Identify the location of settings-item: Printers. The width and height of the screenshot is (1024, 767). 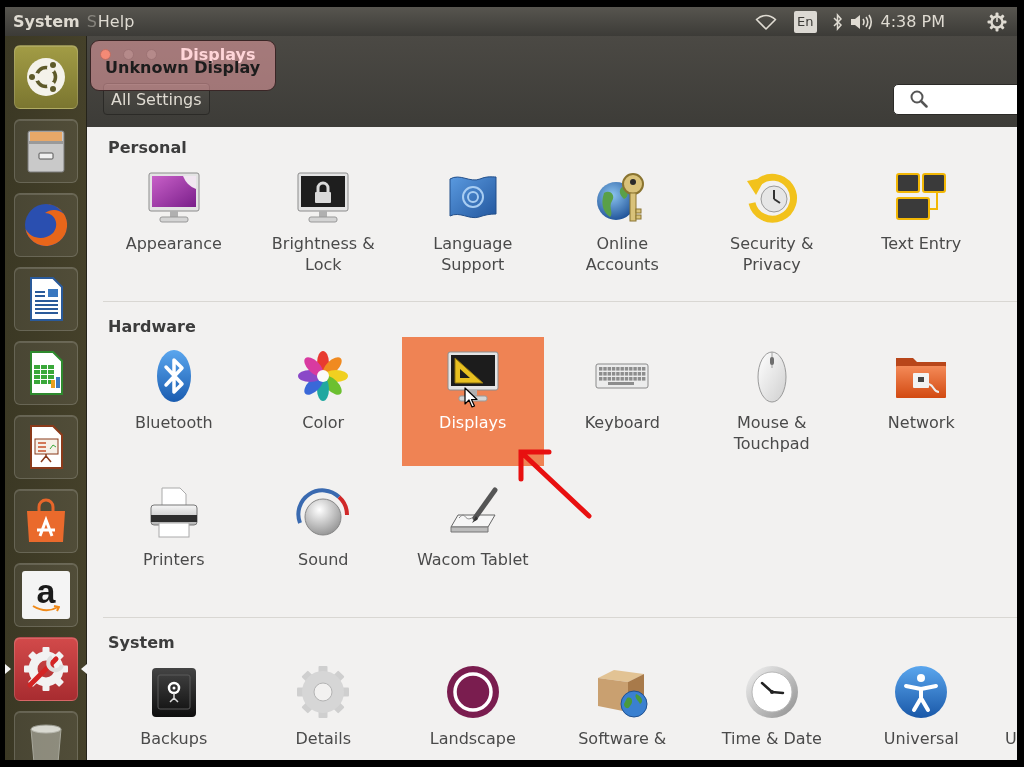
(173, 538).